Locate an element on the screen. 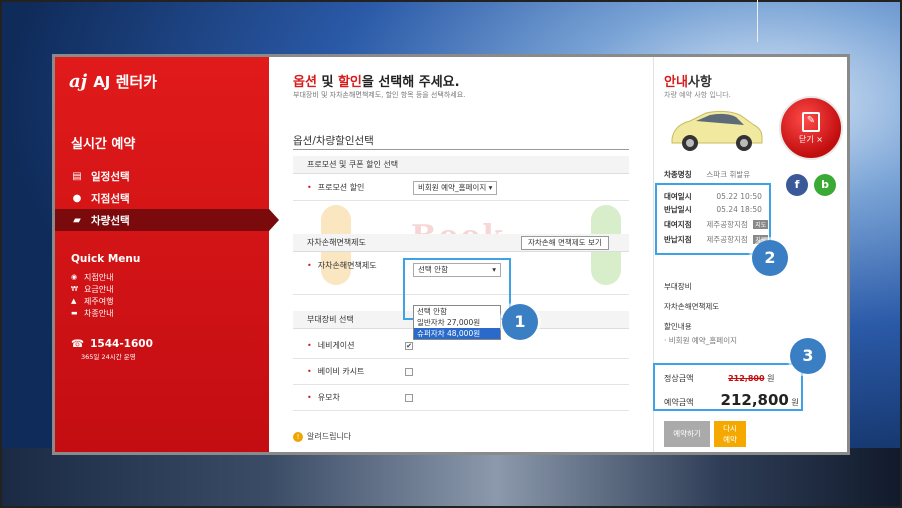 This screenshot has width=902, height=508. memo-icon: ✎ is located at coordinates (811, 122).